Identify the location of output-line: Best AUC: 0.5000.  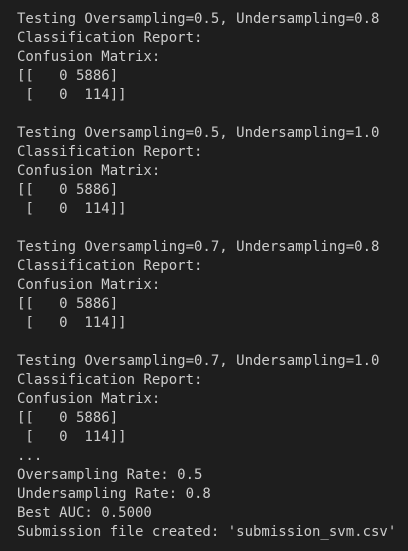
(84, 513).